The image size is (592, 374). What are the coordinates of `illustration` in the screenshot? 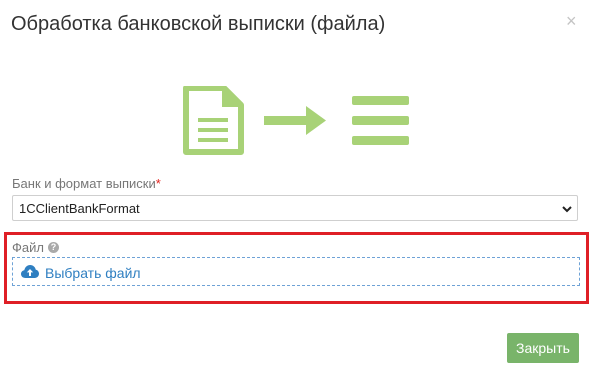 It's located at (296, 120).